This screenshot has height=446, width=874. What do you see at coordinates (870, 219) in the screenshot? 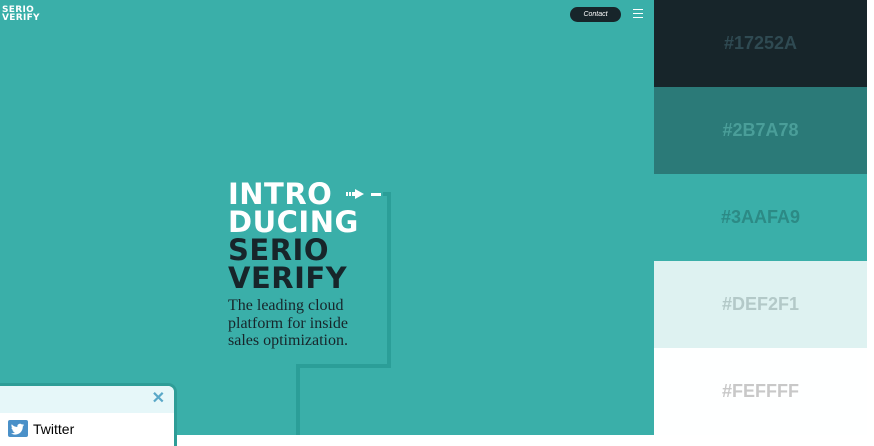
I see `page-edge` at bounding box center [870, 219].